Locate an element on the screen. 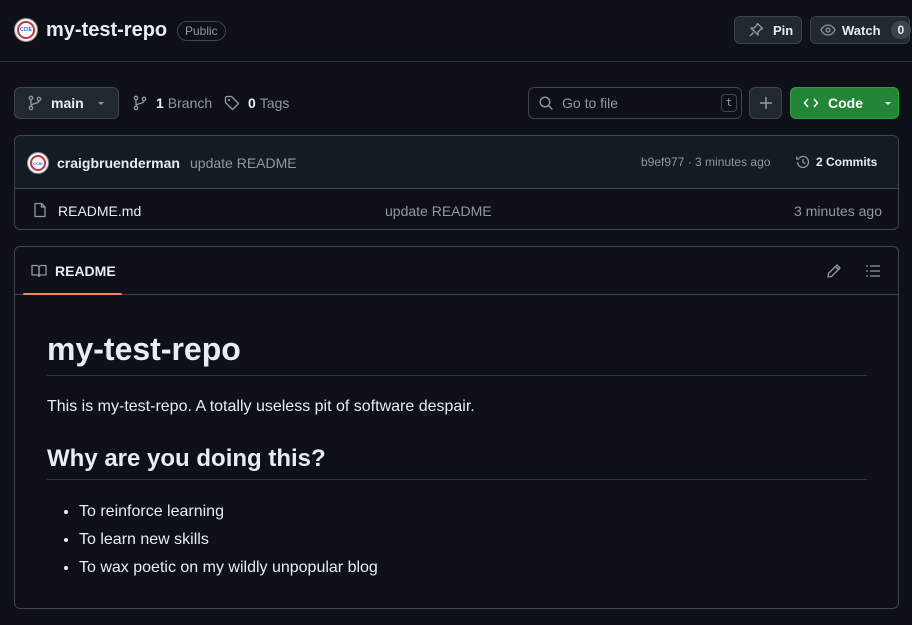 The image size is (912, 625). readme-title: my-test-repo is located at coordinates (457, 353).